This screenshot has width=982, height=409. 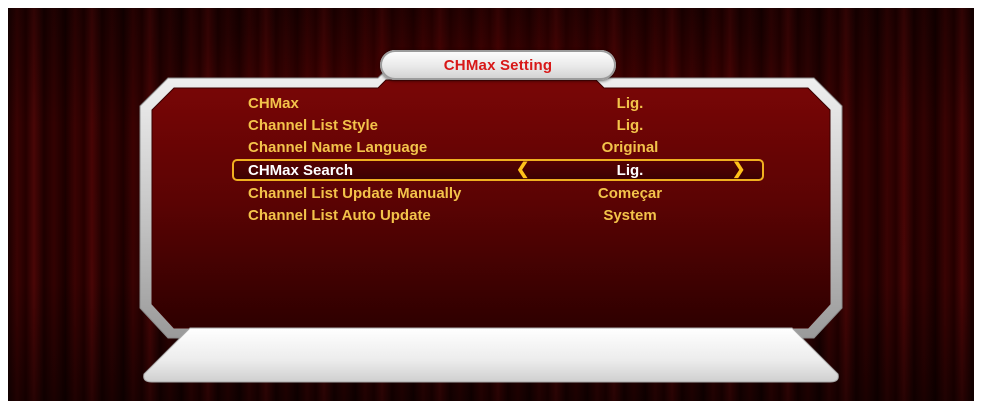 I want to click on menu-item-label: CHMax, so click(x=273, y=103).